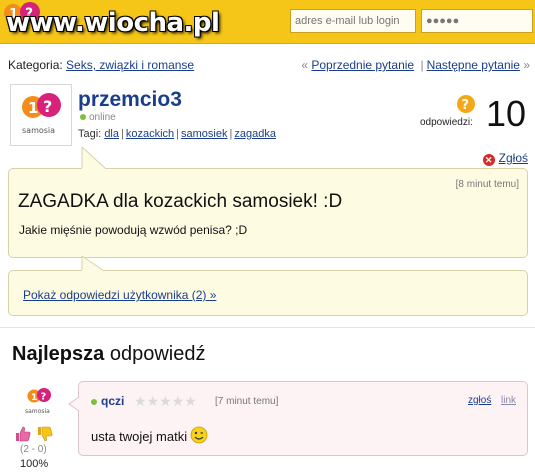  I want to click on answer-report-link: zgłoś, so click(479, 400).